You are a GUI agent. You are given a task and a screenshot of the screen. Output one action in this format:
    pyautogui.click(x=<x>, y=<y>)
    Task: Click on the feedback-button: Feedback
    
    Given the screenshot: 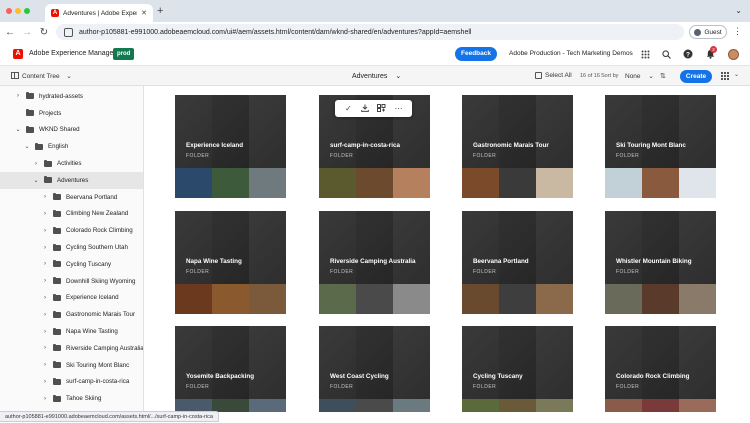 What is the action you would take?
    pyautogui.click(x=476, y=54)
    